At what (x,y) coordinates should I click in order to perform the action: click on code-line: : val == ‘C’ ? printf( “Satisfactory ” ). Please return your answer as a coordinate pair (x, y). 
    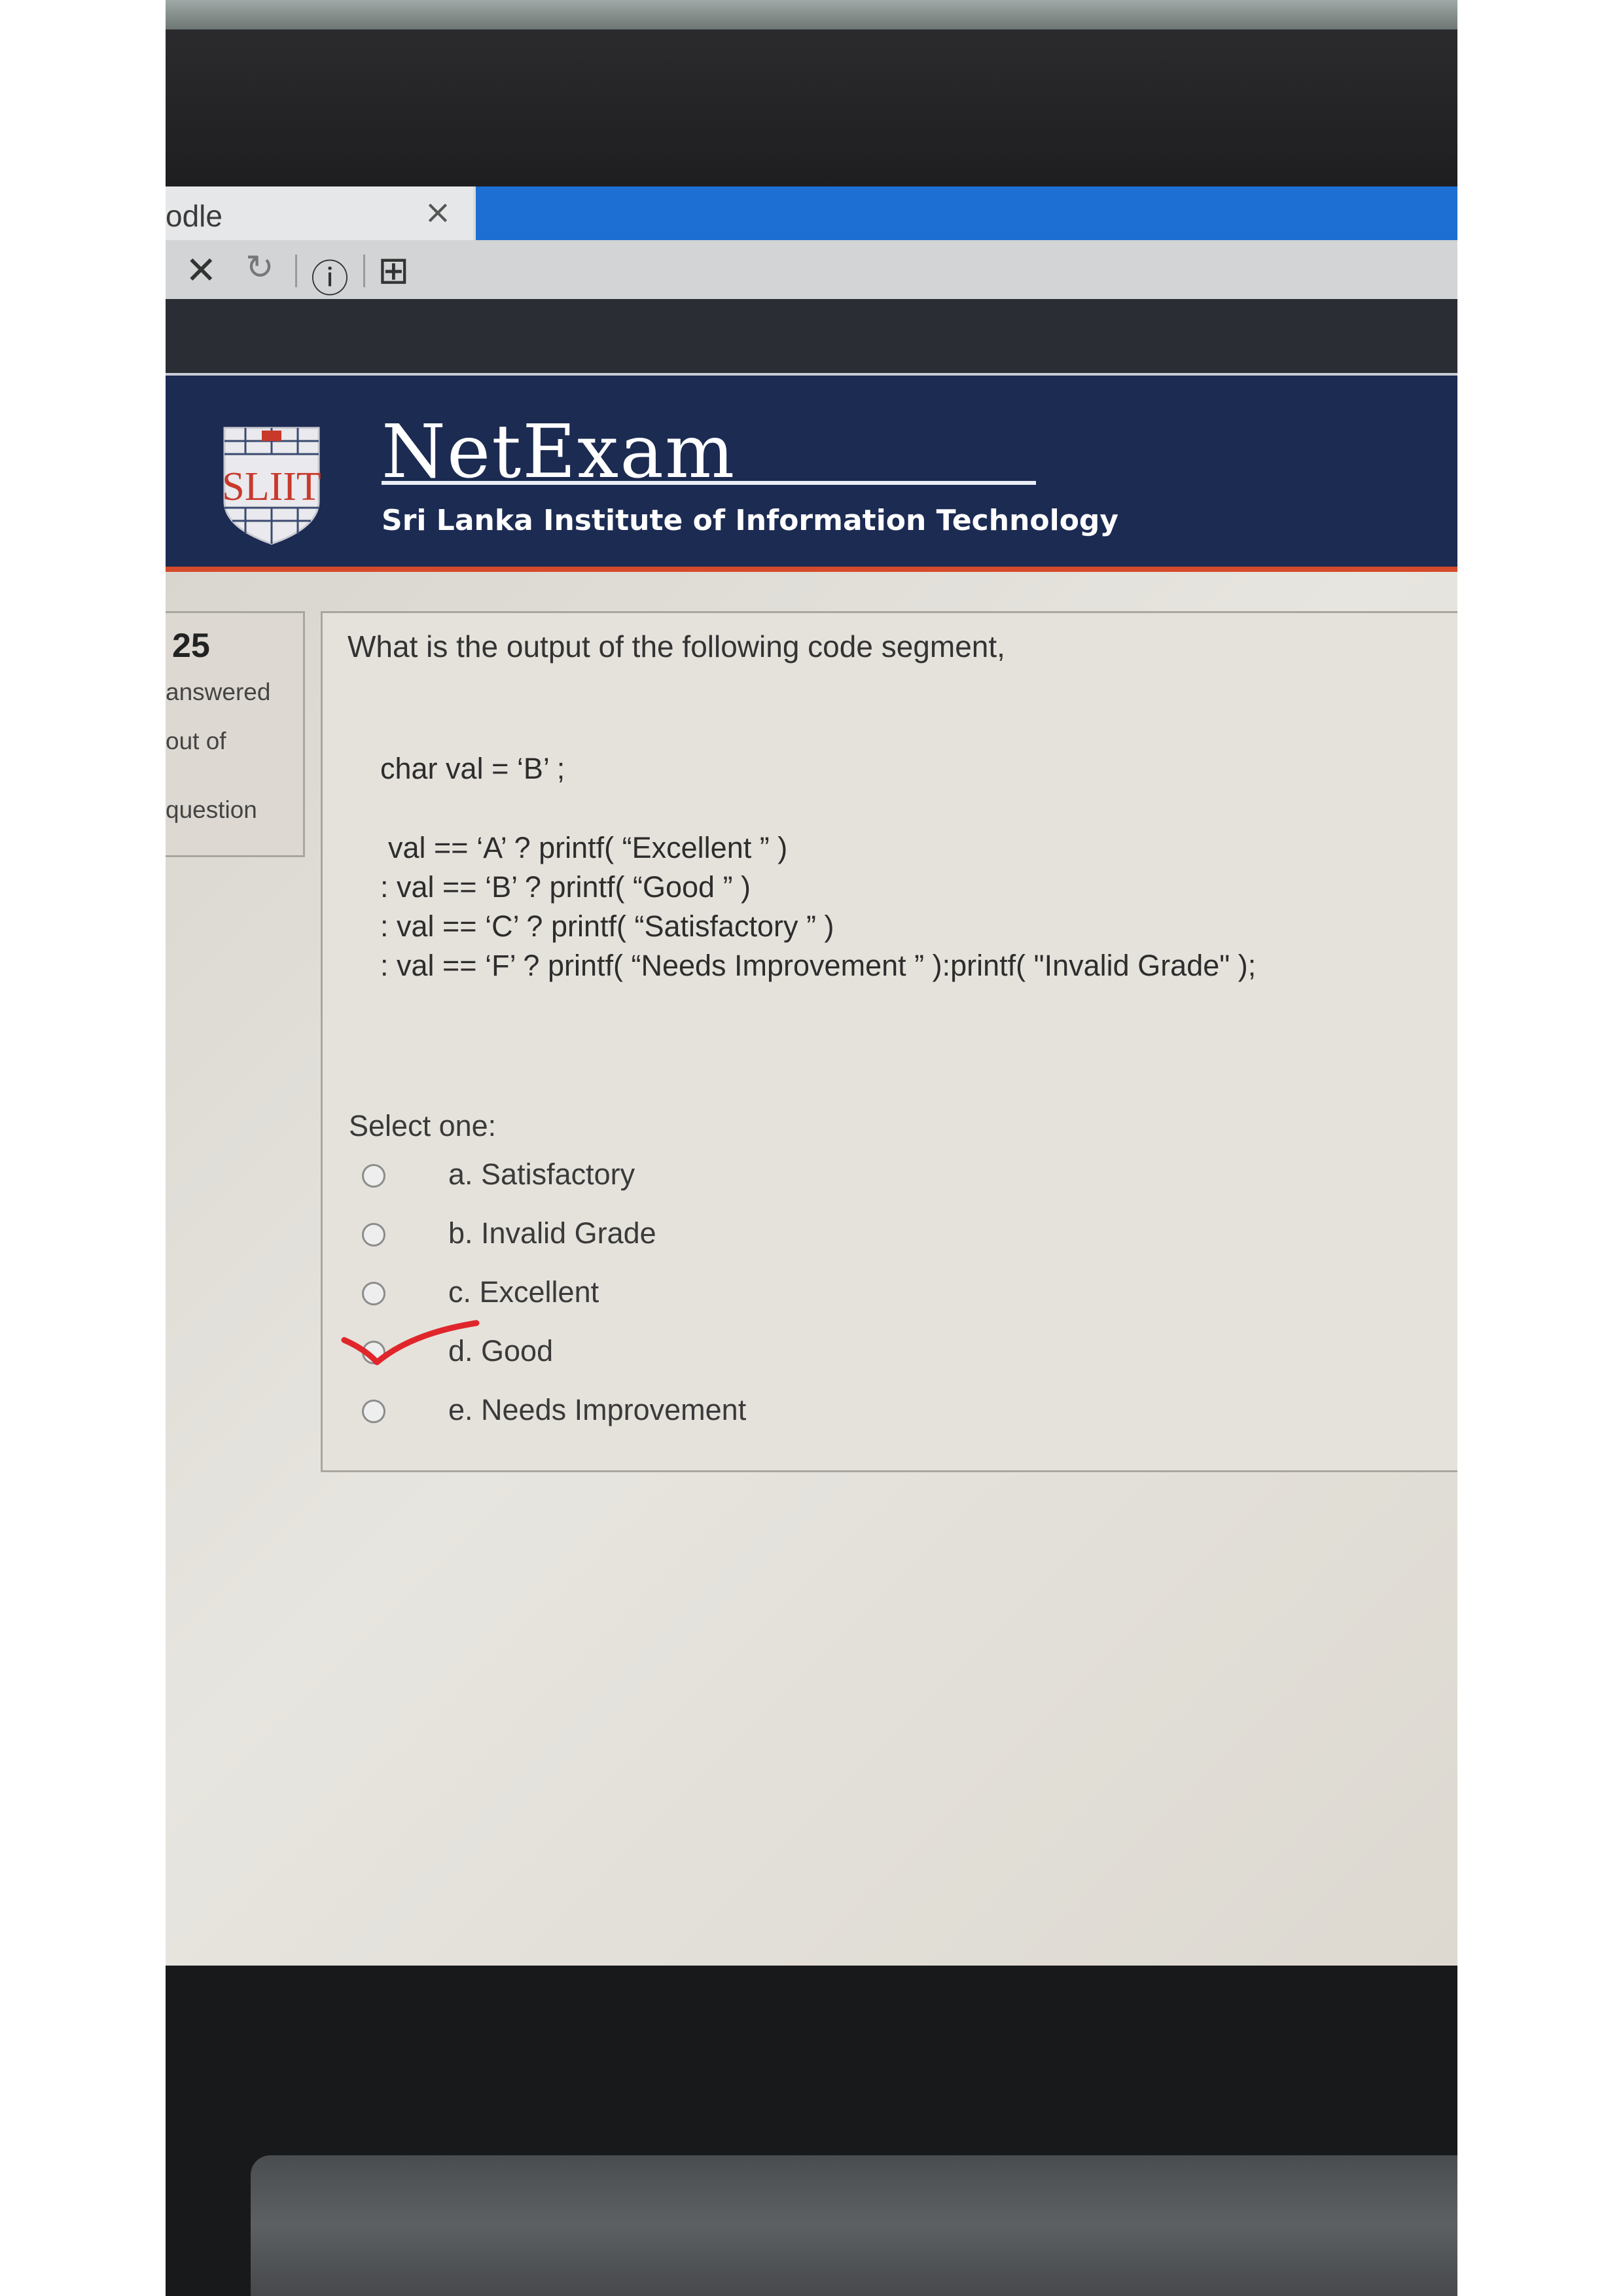
    Looking at the image, I should click on (607, 927).